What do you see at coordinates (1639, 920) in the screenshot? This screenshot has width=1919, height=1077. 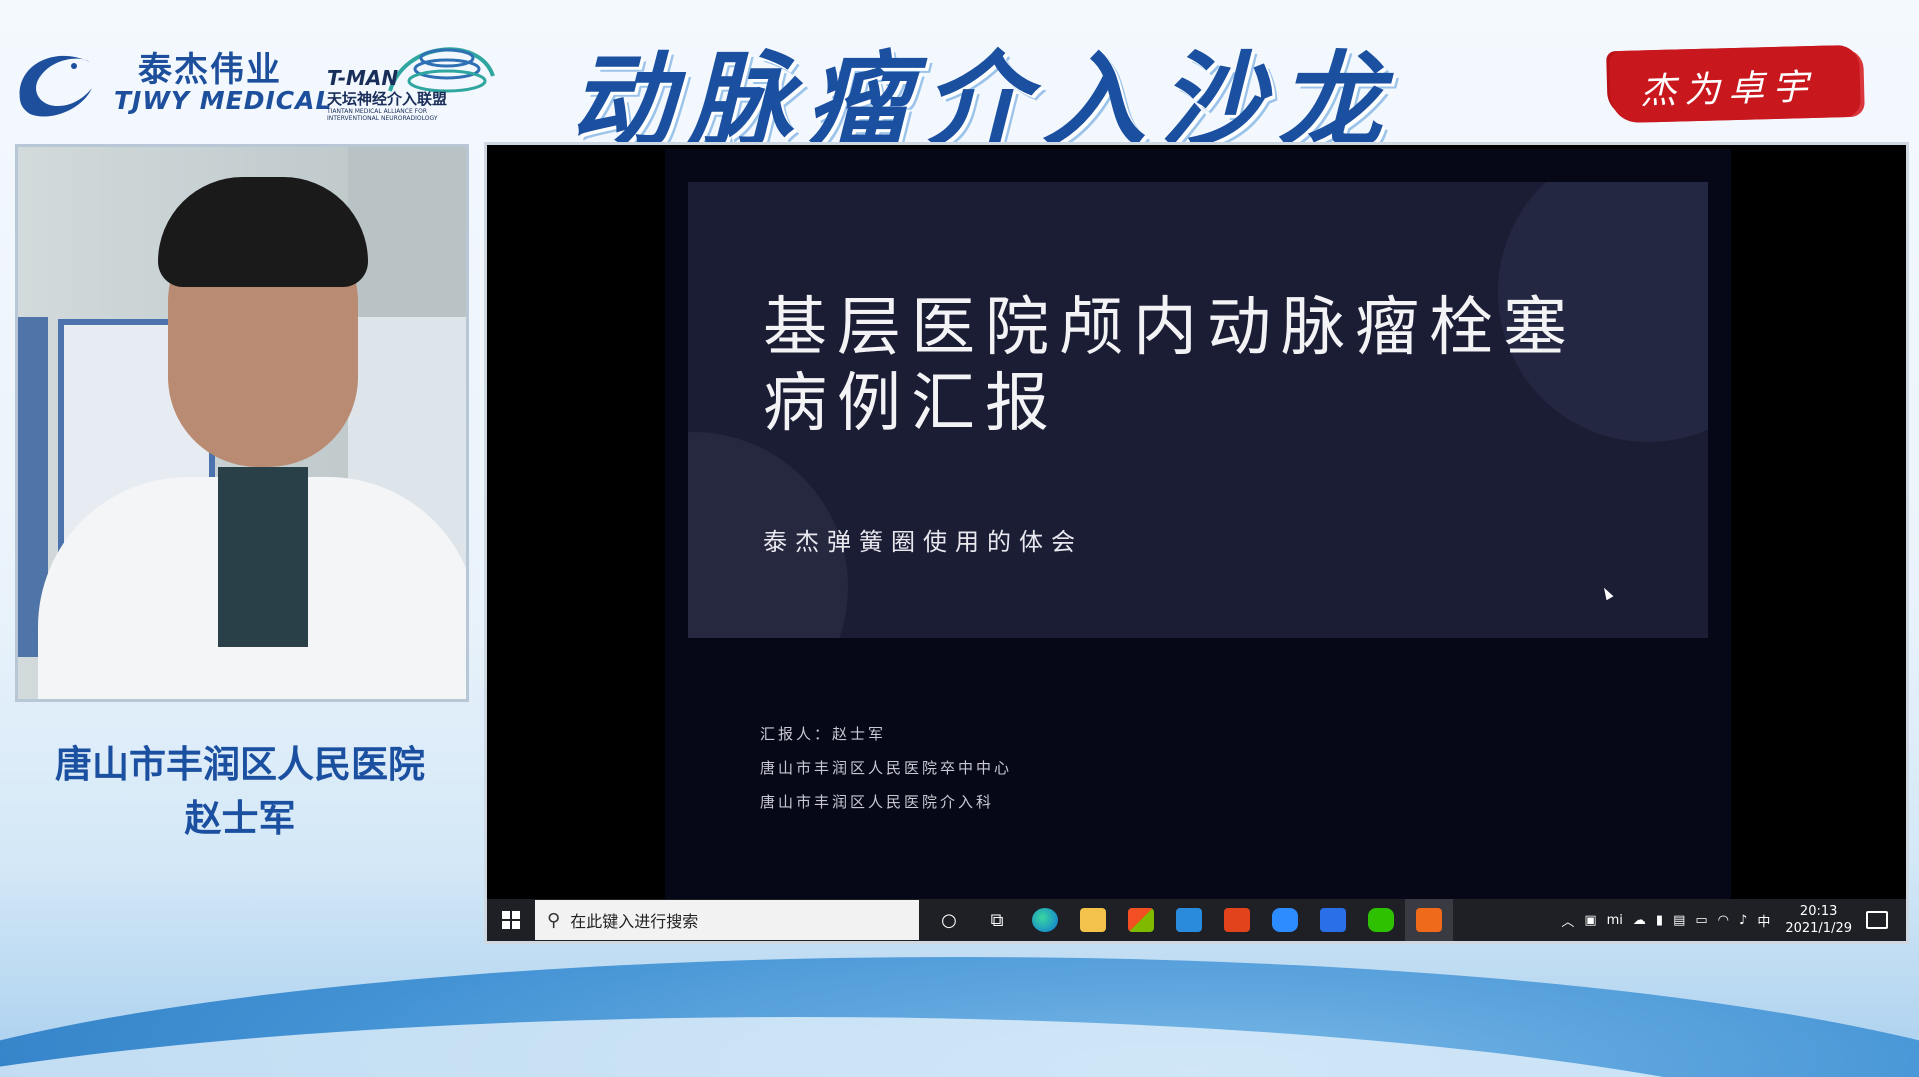 I see `onedrive-icon: ☁` at bounding box center [1639, 920].